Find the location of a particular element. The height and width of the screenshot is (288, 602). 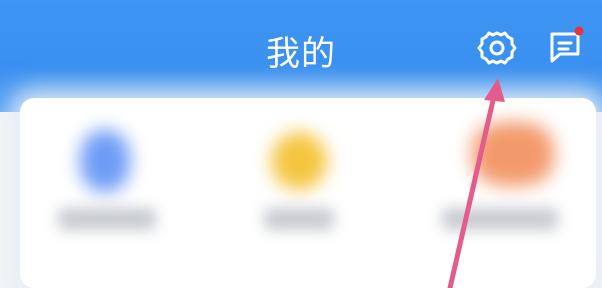

message-icon is located at coordinates (567, 44).